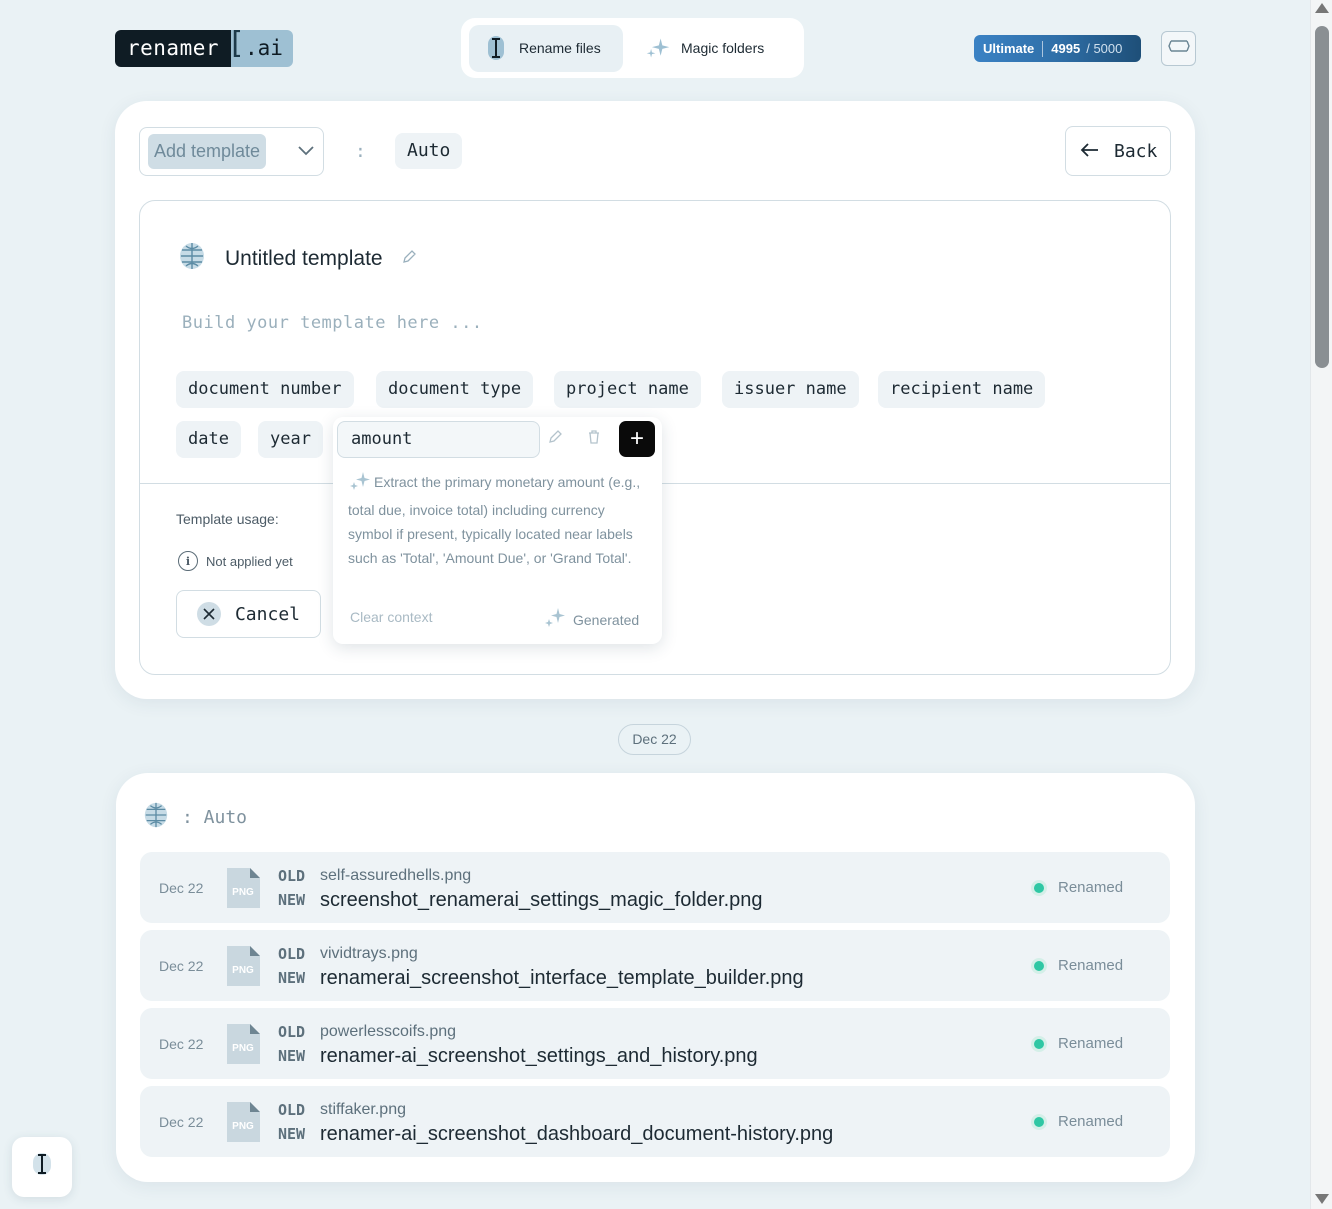  Describe the element at coordinates (438, 439) in the screenshot. I see `tag-name-input: amount` at that location.